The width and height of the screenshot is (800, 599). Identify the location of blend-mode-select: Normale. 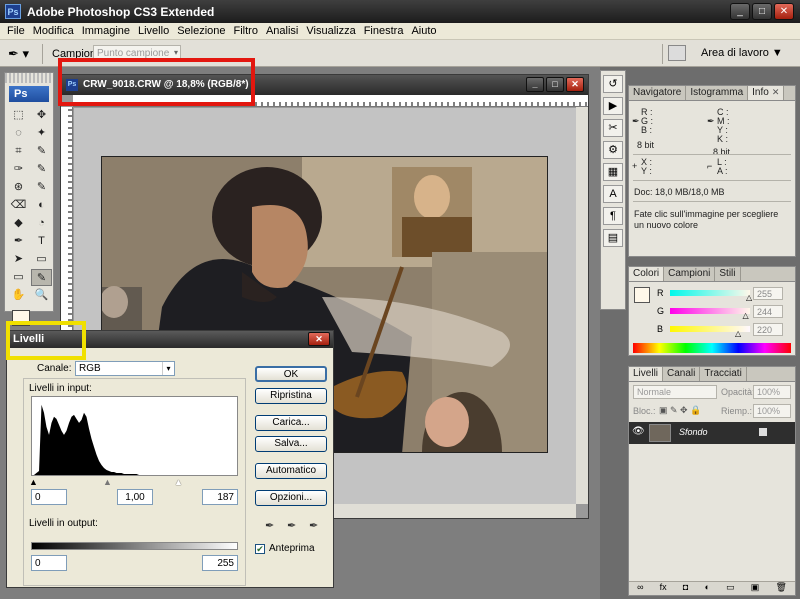
(675, 392).